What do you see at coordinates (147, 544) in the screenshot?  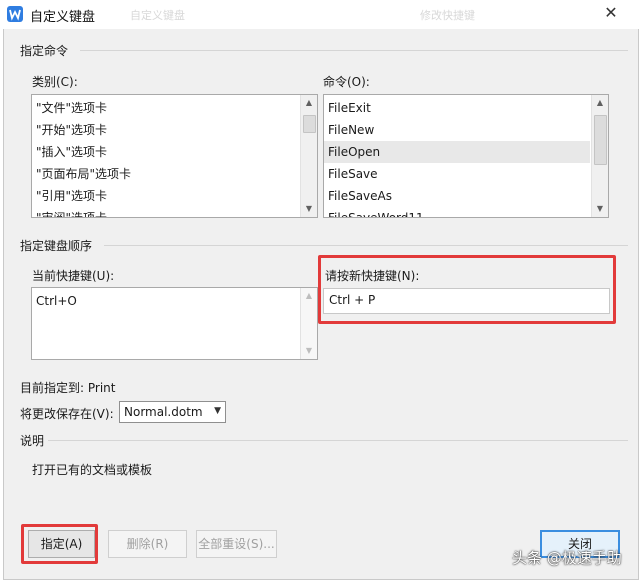 I see `remove-button: 删除(R)` at bounding box center [147, 544].